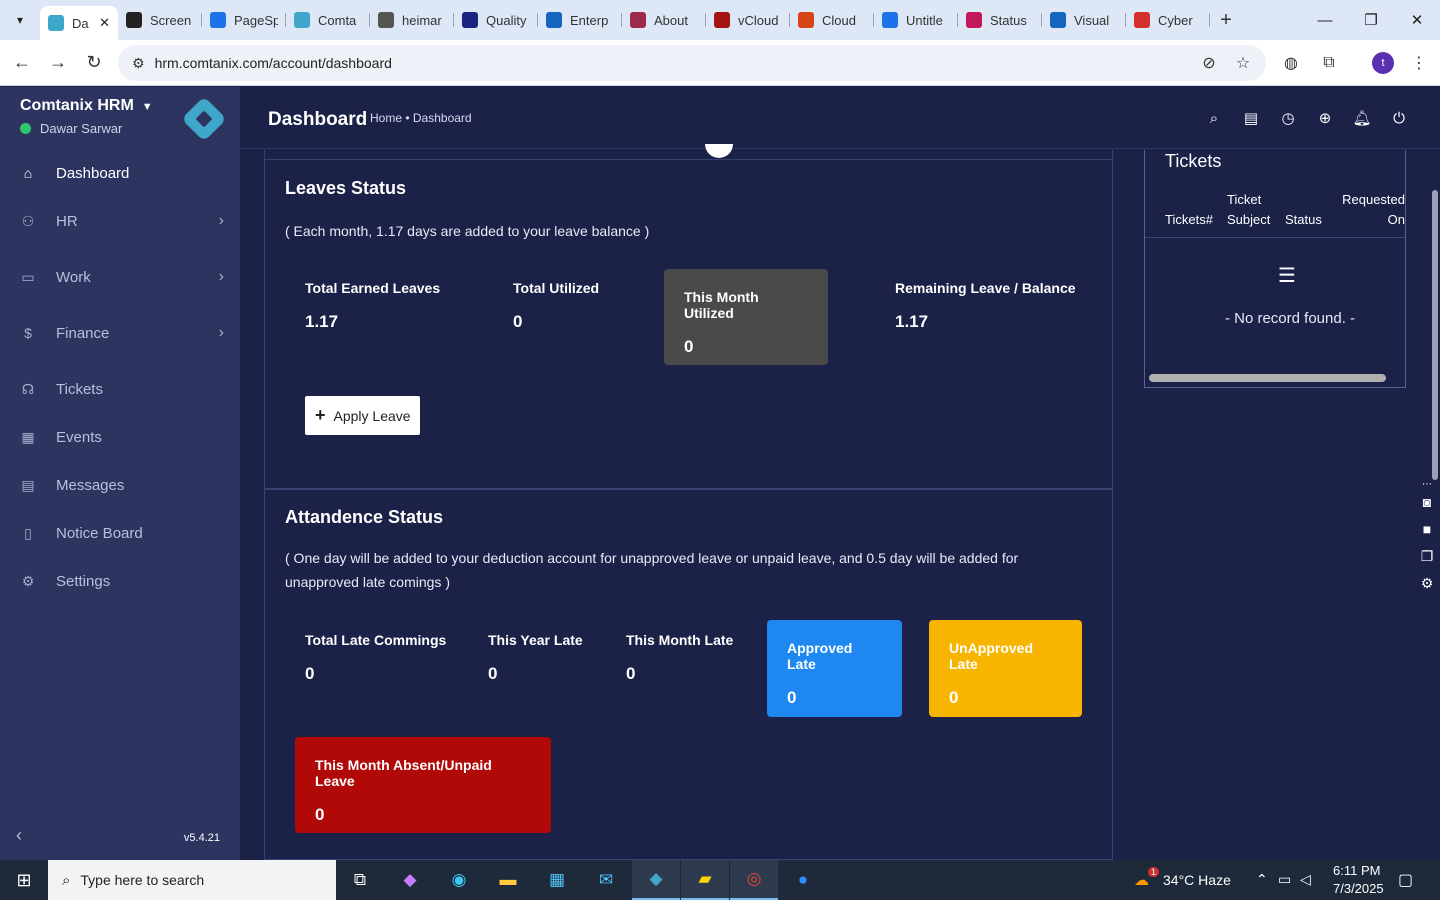 Image resolution: width=1440 pixels, height=900 pixels. What do you see at coordinates (1214, 118) in the screenshot?
I see `search-icon: ⌕` at bounding box center [1214, 118].